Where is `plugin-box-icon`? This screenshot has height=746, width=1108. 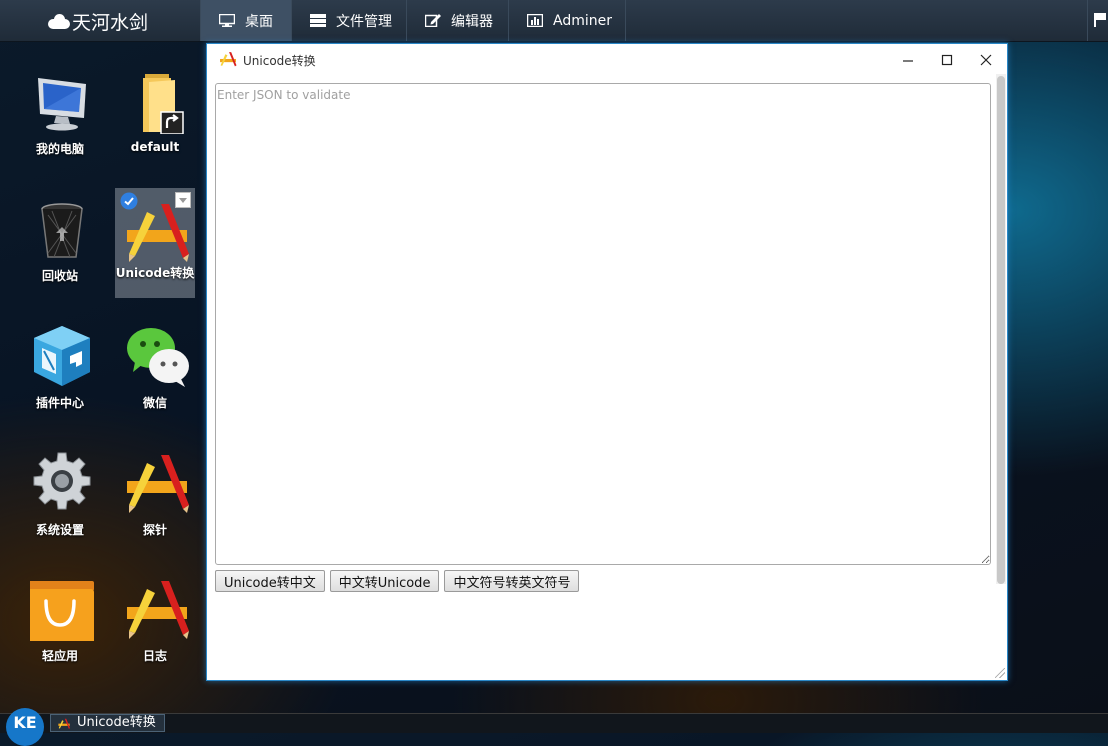
plugin-box-icon is located at coordinates (62, 356).